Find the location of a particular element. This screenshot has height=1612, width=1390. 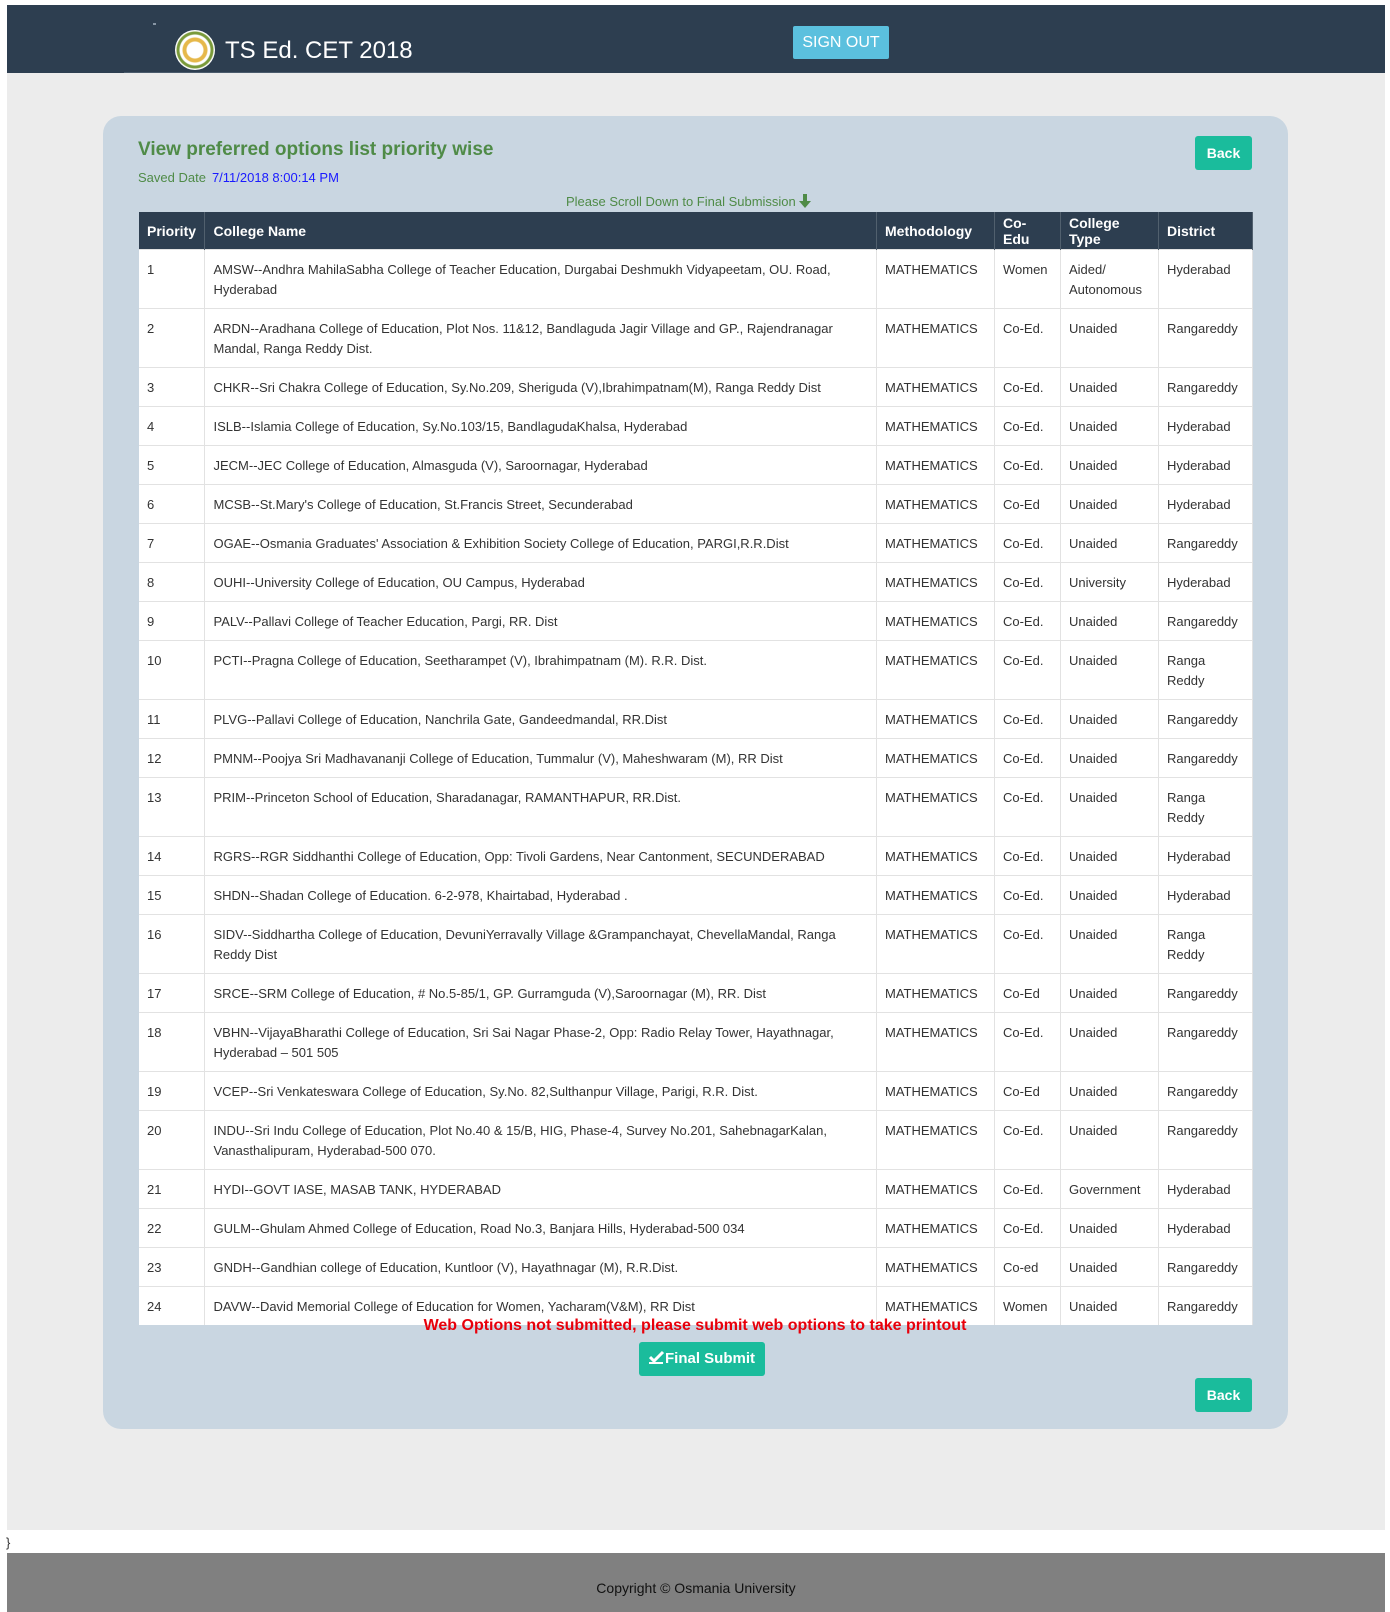

column-header: Methodology is located at coordinates (935, 231).